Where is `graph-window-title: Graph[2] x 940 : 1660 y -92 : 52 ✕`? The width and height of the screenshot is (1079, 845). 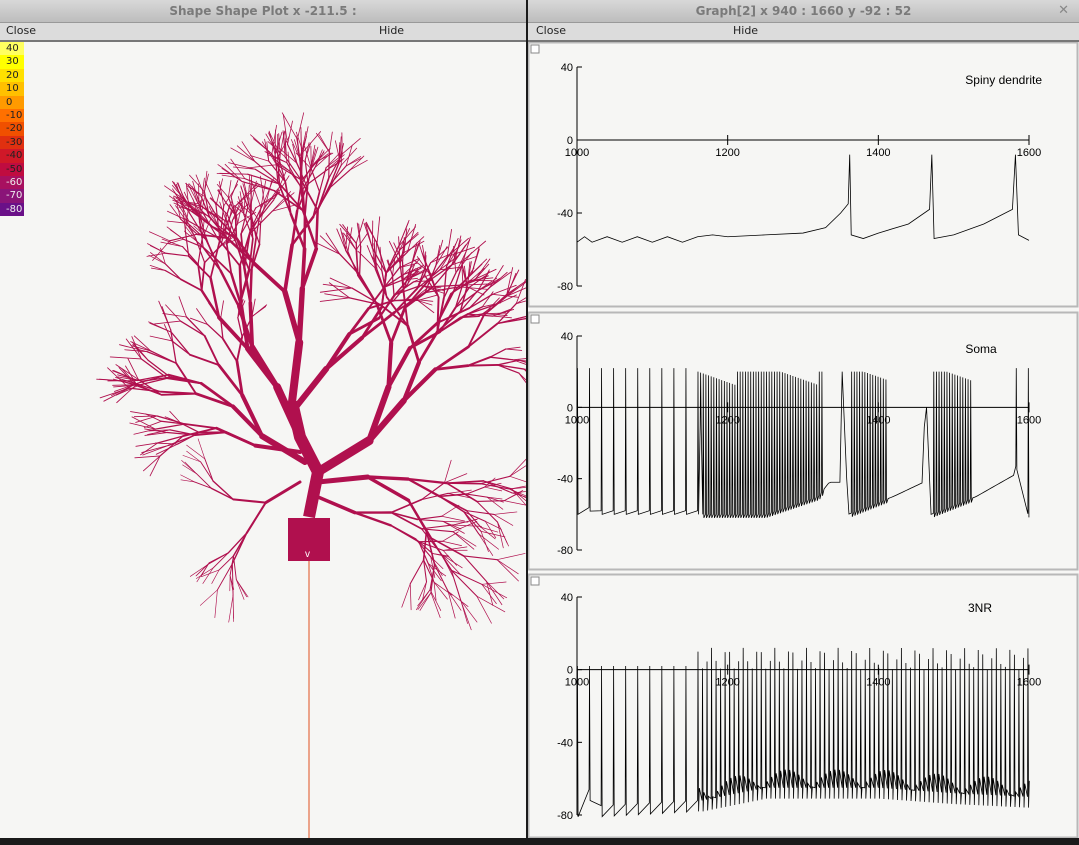 graph-window-title: Graph[2] x 940 : 1660 y -92 : 52 ✕ is located at coordinates (803, 11).